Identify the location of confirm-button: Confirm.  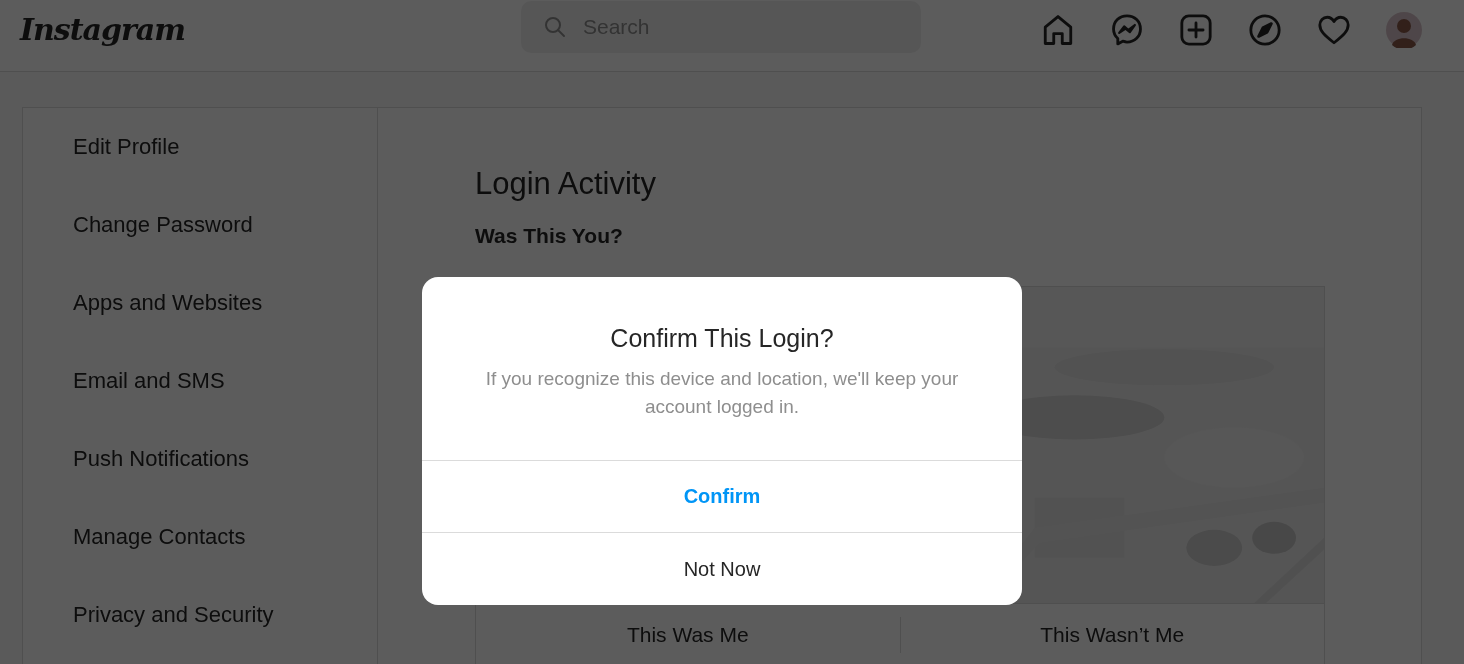
(722, 497).